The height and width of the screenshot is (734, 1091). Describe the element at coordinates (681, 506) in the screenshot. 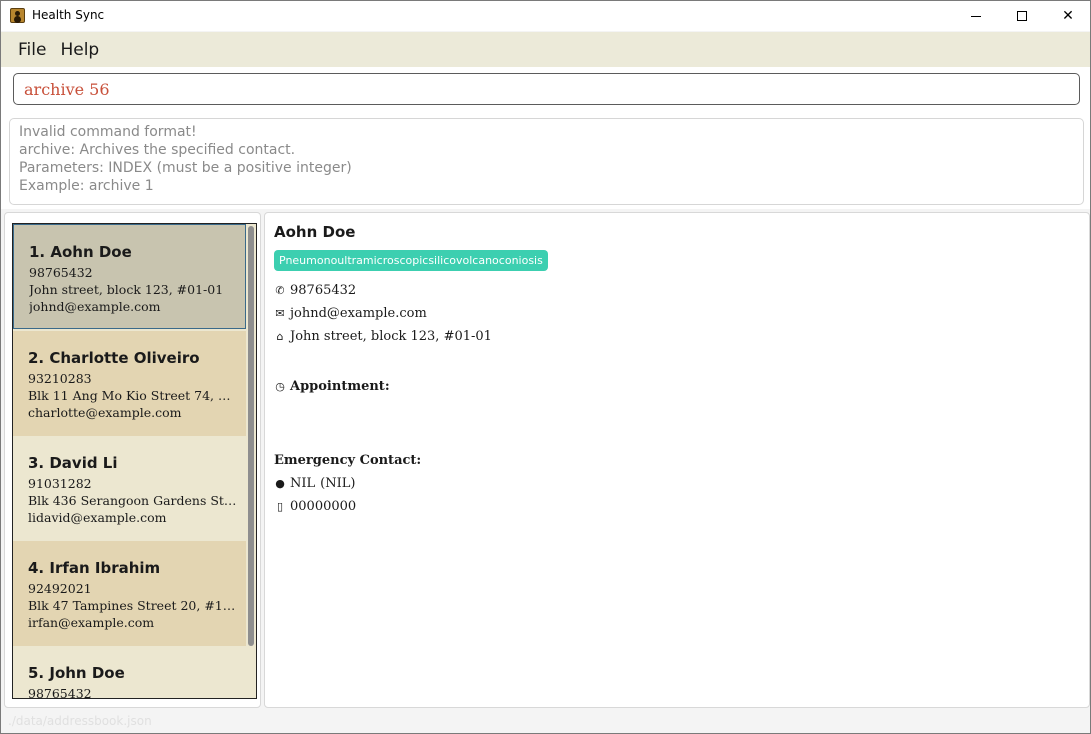

I see `detail-emergency-phone-row: ▯ 00000000` at that location.